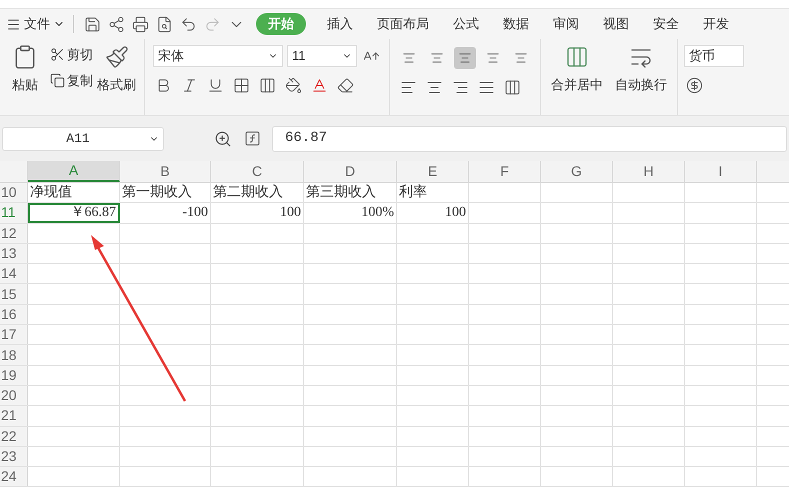 This screenshot has height=502, width=789. Describe the element at coordinates (140, 24) in the screenshot. I see `print-icon` at that location.